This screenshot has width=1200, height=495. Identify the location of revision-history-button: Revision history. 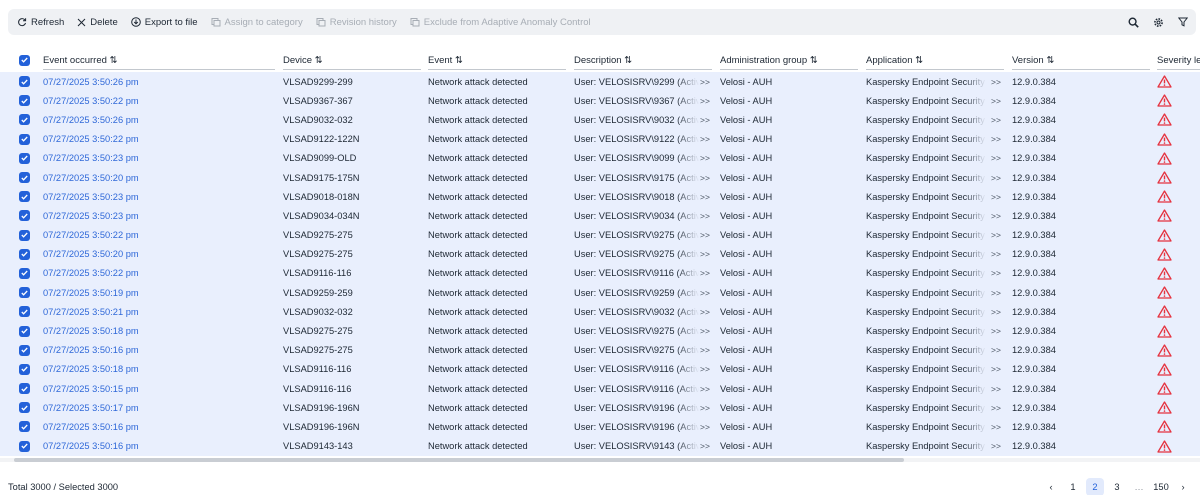
(356, 22).